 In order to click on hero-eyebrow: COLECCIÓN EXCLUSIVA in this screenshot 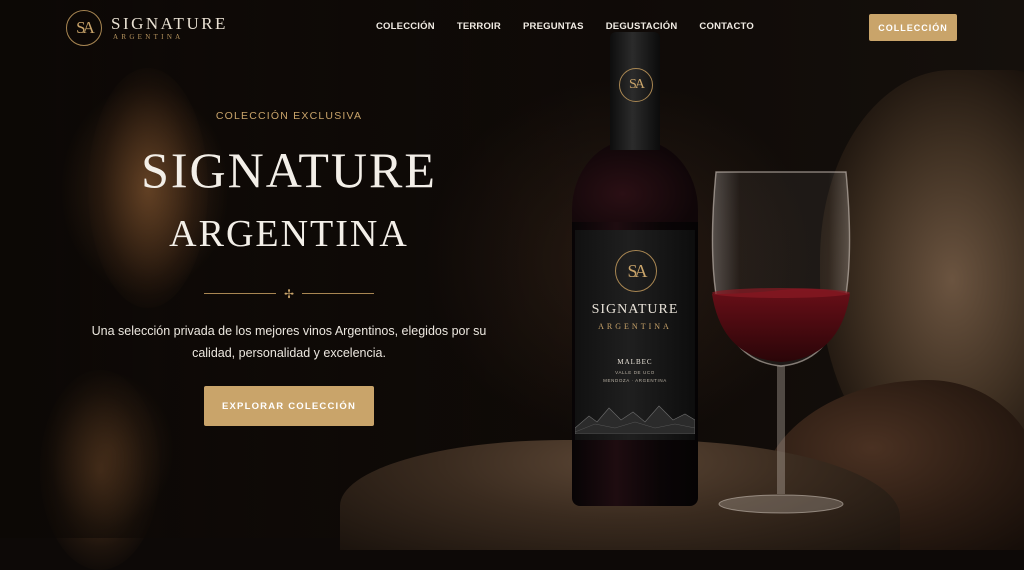, I will do `click(289, 116)`.